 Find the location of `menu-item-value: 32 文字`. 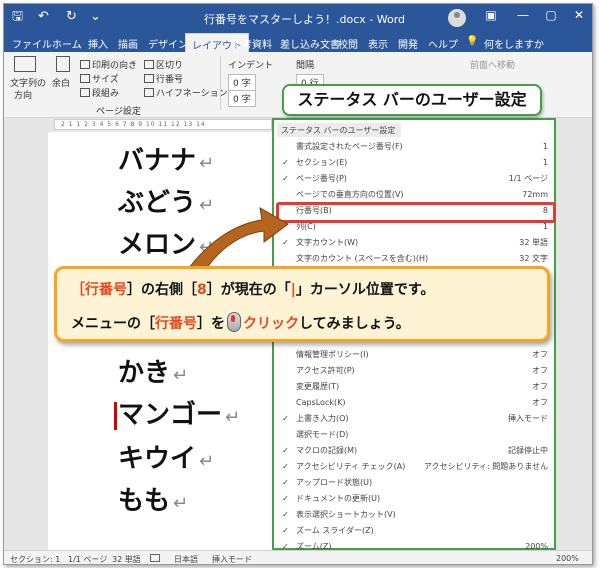

menu-item-value: 32 文字 is located at coordinates (533, 258).